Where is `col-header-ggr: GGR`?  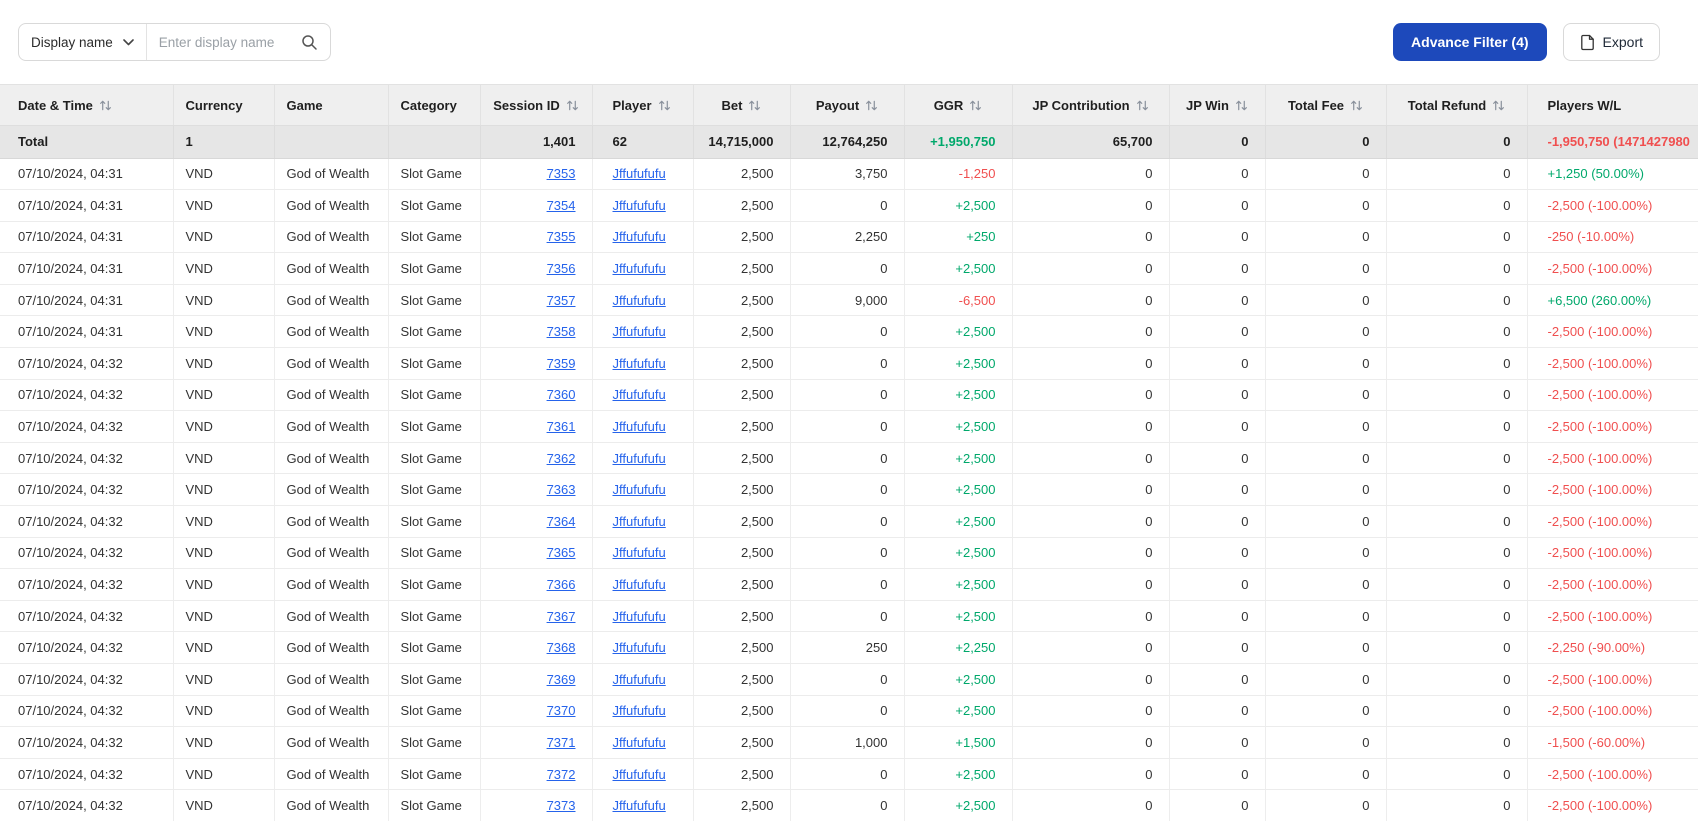 col-header-ggr: GGR is located at coordinates (958, 105).